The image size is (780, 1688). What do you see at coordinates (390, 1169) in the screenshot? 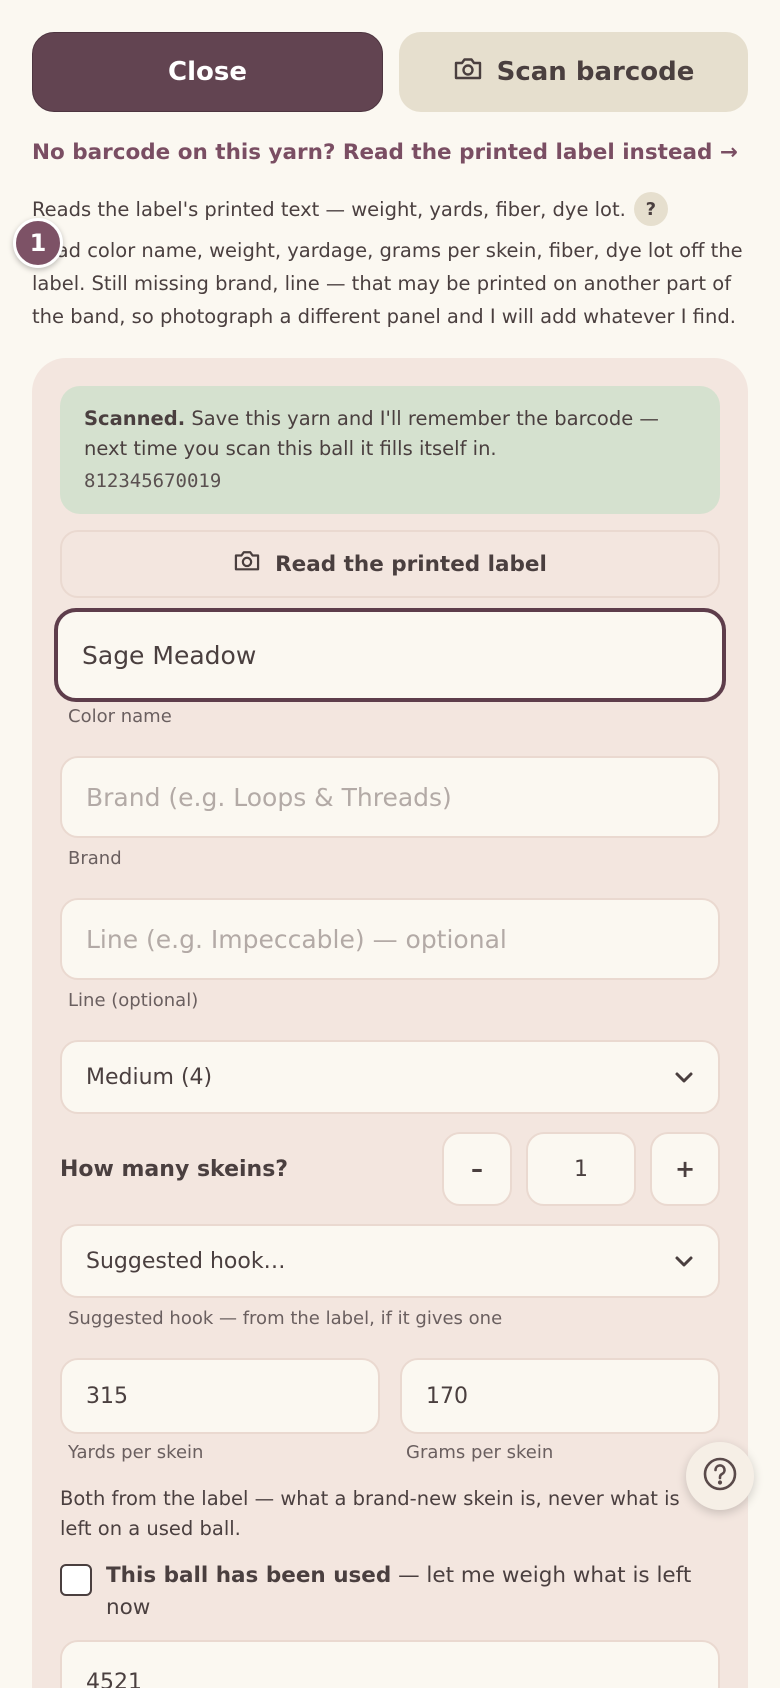
I see `skeins-stepper: How many skeins? – 1 +` at bounding box center [390, 1169].